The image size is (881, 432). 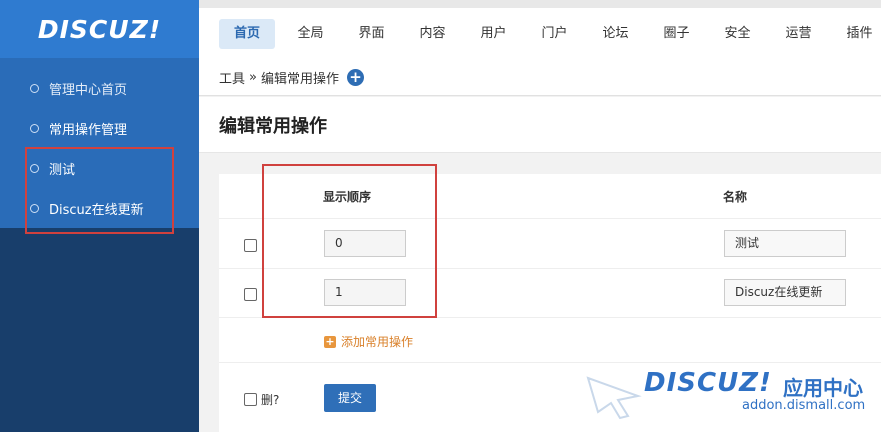 What do you see at coordinates (798, 34) in the screenshot?
I see `tab-9: 运营` at bounding box center [798, 34].